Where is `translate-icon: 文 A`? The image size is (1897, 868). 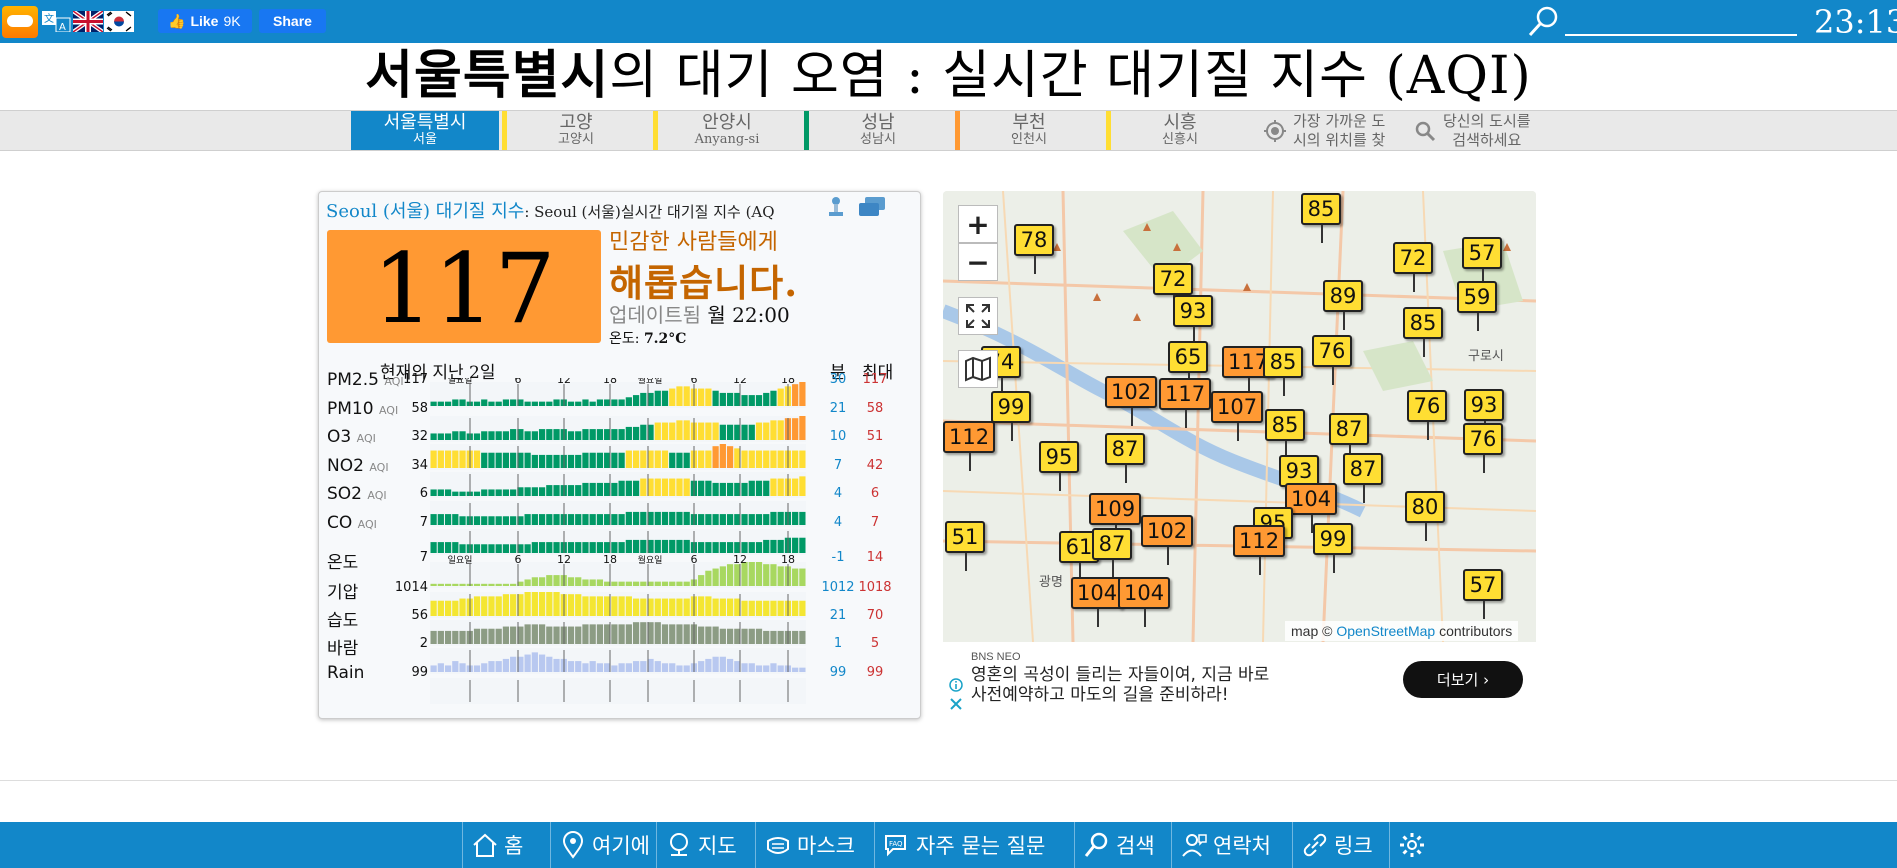 translate-icon: 文 A is located at coordinates (57, 21).